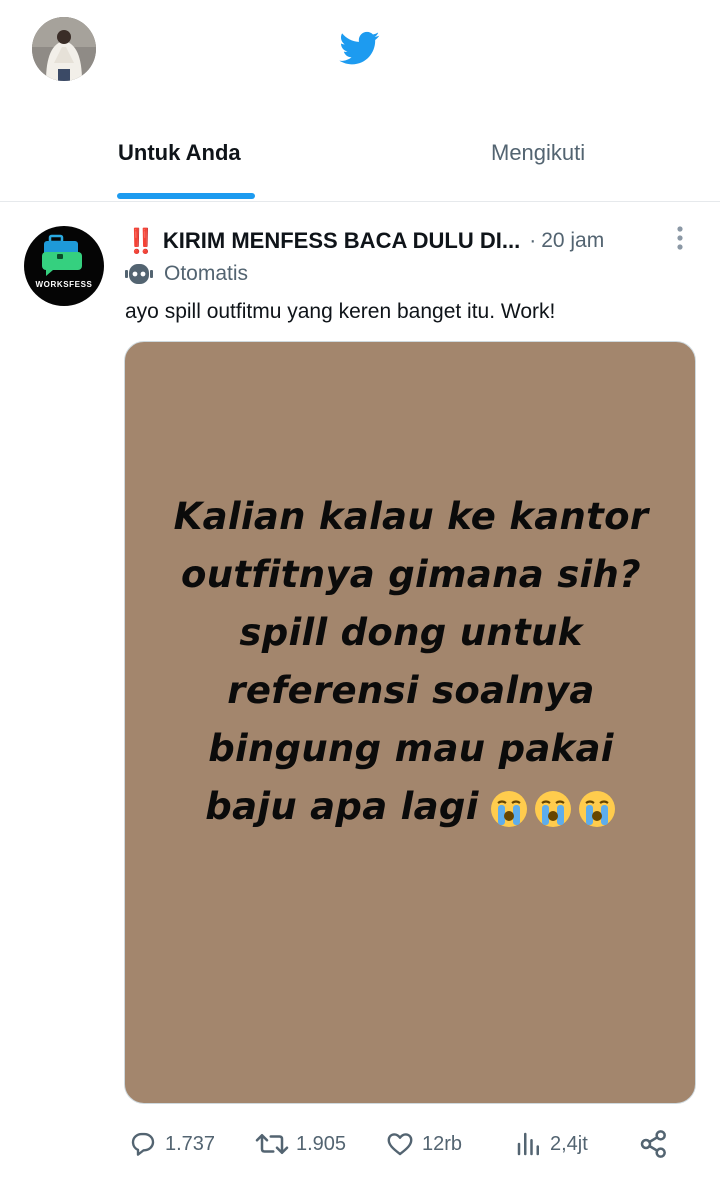 This screenshot has width=720, height=1183. I want to click on heart-icon, so click(400, 1144).